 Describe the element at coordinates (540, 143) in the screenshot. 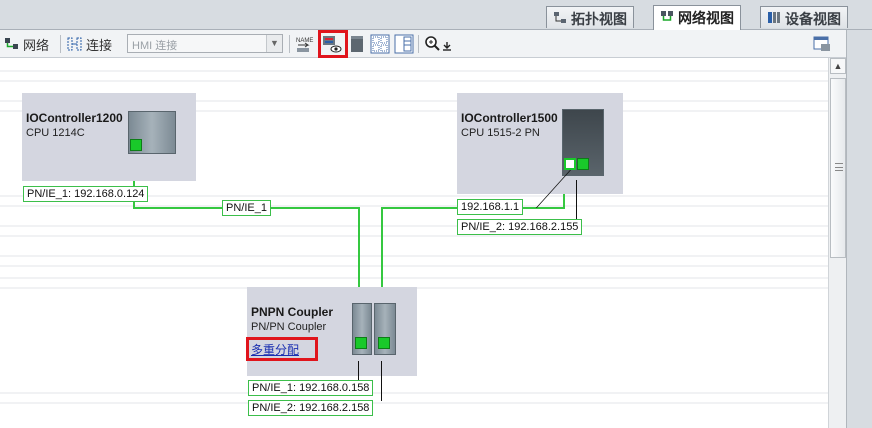

I see `device-iocontroller1500: IOController1500 CPU 1515-2 PN` at that location.